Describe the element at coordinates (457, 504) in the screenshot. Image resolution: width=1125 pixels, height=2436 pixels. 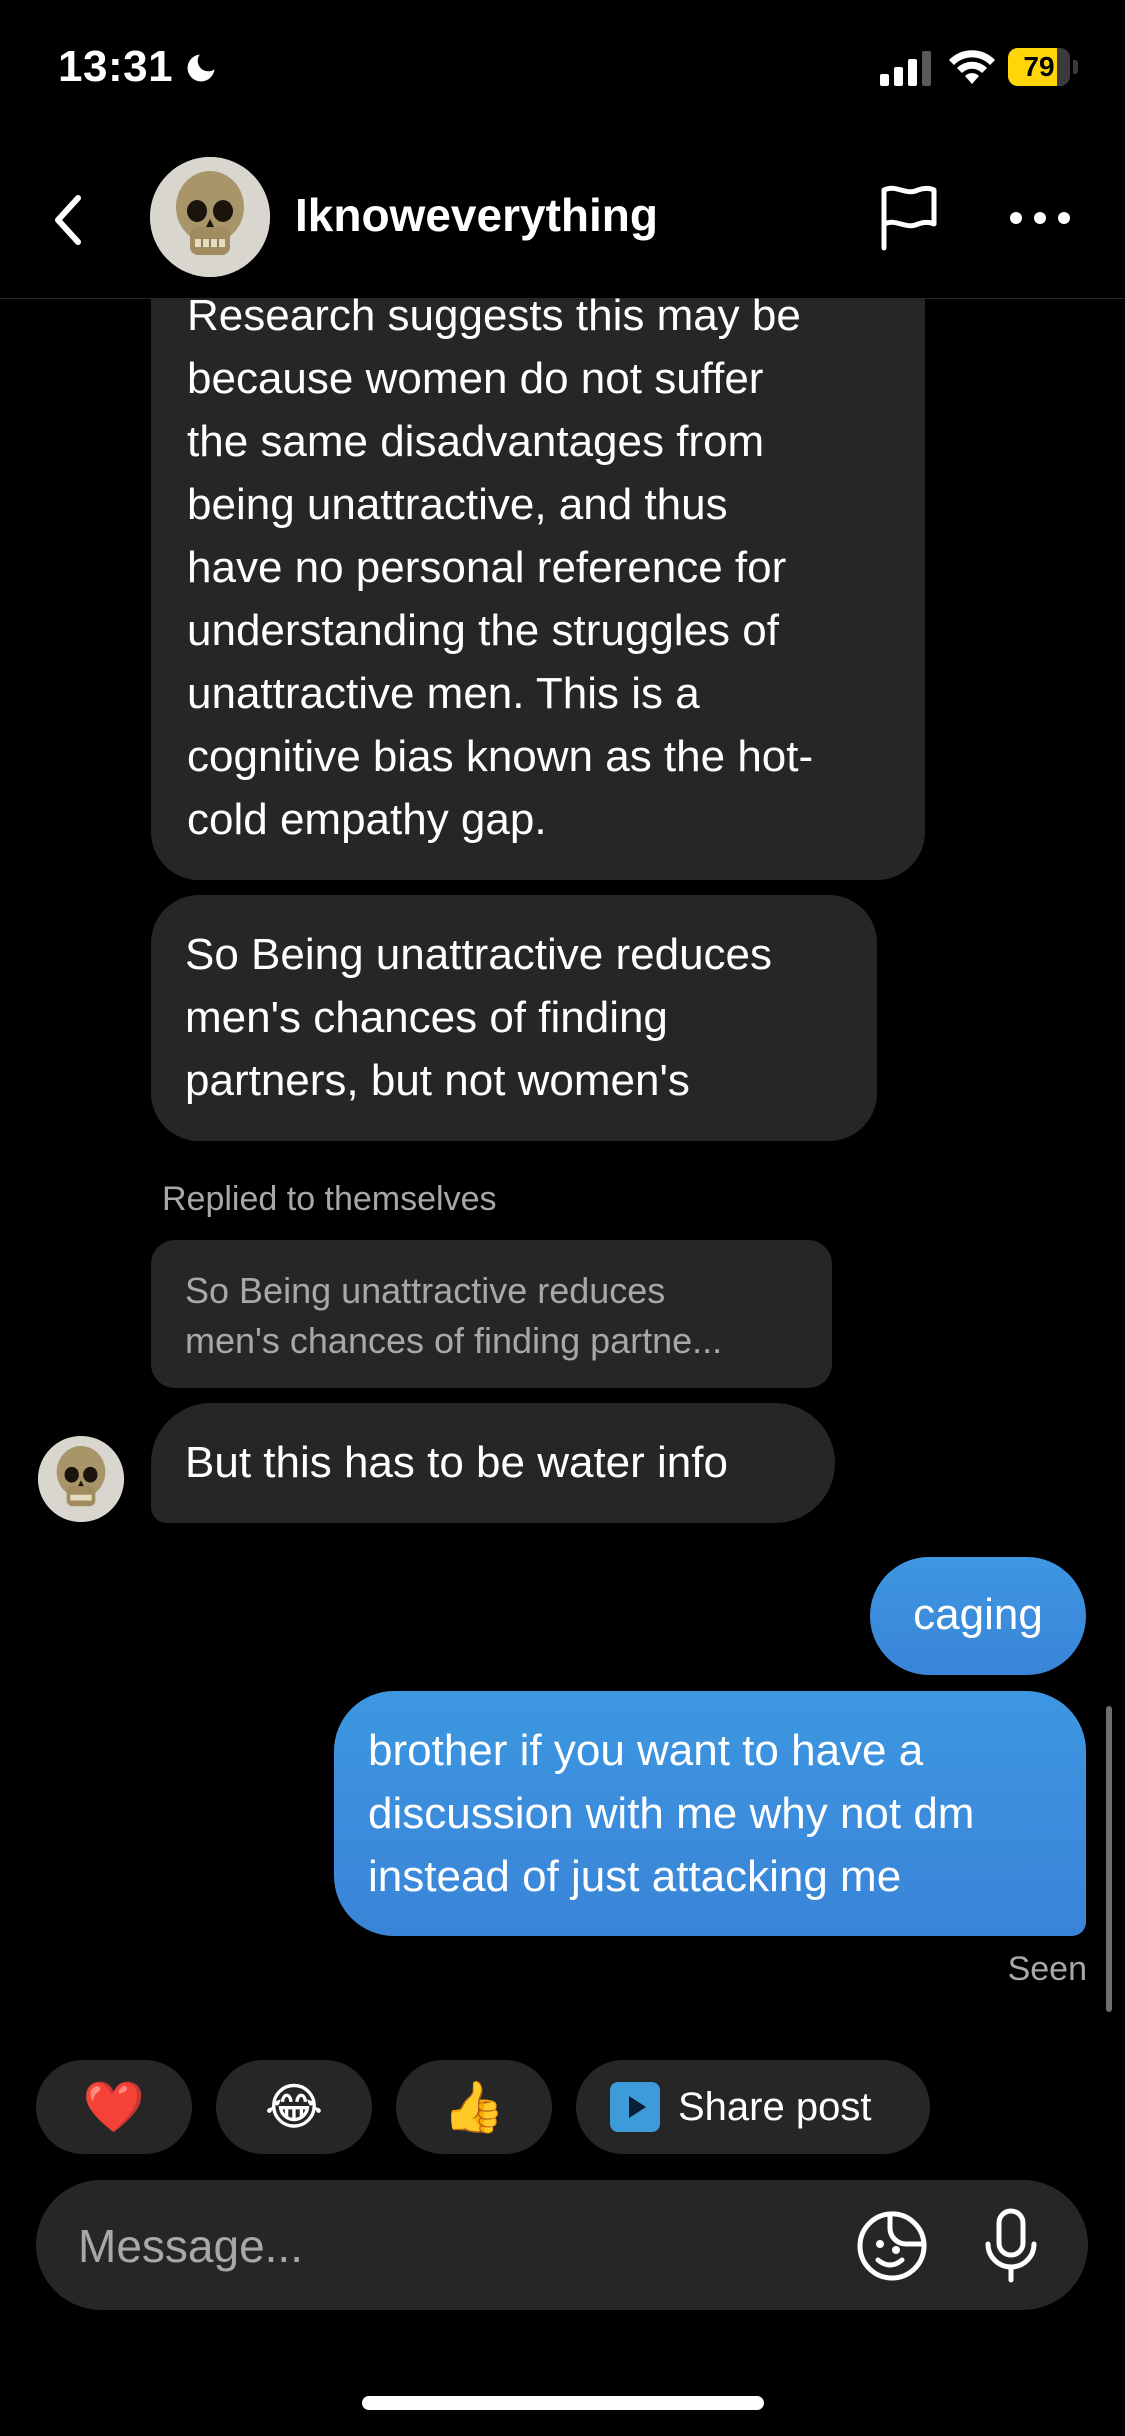
I see `message-line: being unattractive, and thus` at that location.